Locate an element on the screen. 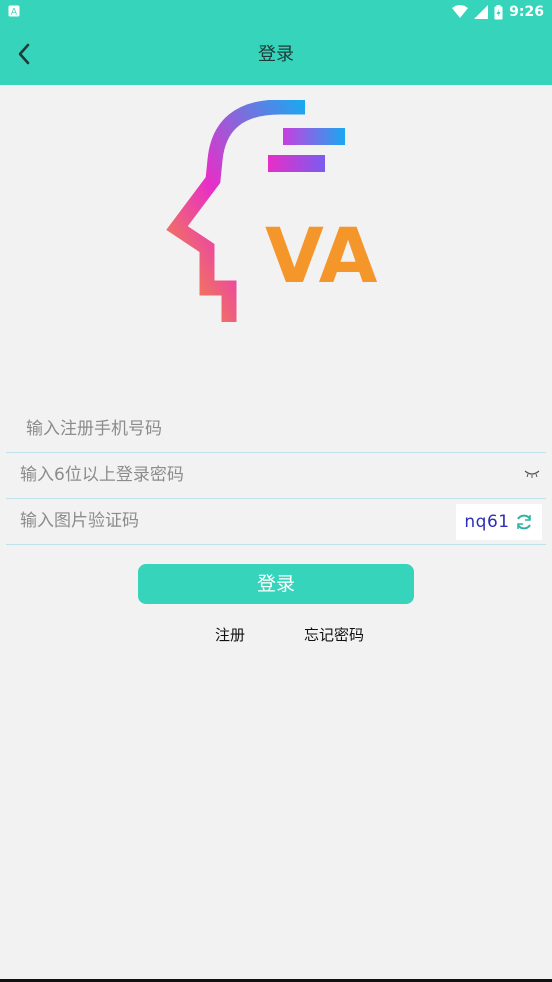 The width and height of the screenshot is (552, 982). app-bar: 登录 is located at coordinates (276, 54).